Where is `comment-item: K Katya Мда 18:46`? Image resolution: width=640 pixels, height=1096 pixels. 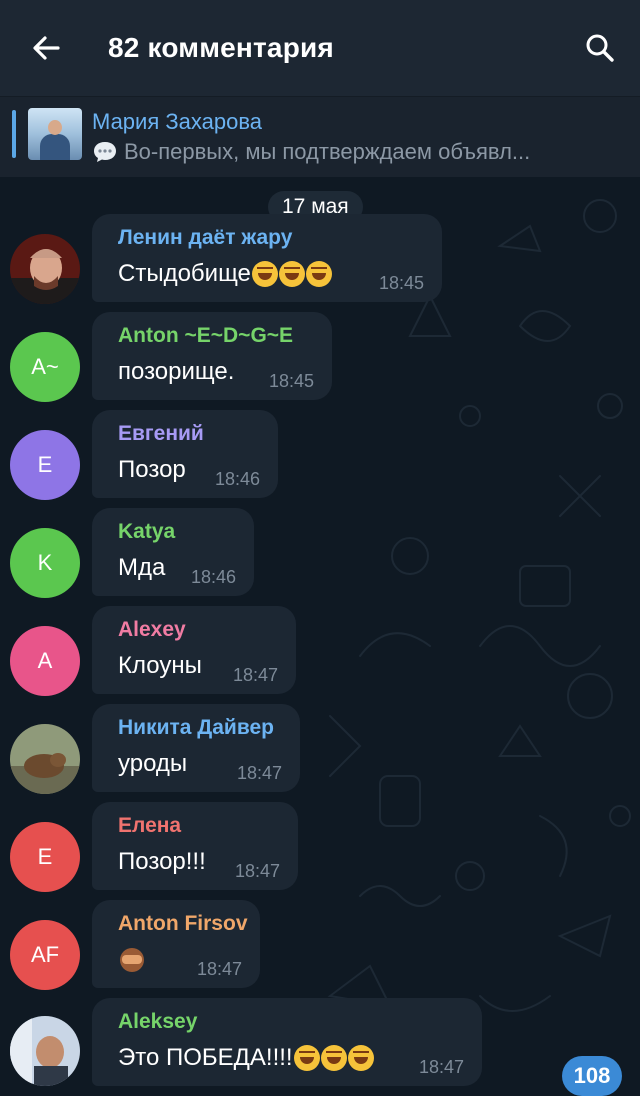 comment-item: K Katya Мда 18:46 is located at coordinates (320, 553).